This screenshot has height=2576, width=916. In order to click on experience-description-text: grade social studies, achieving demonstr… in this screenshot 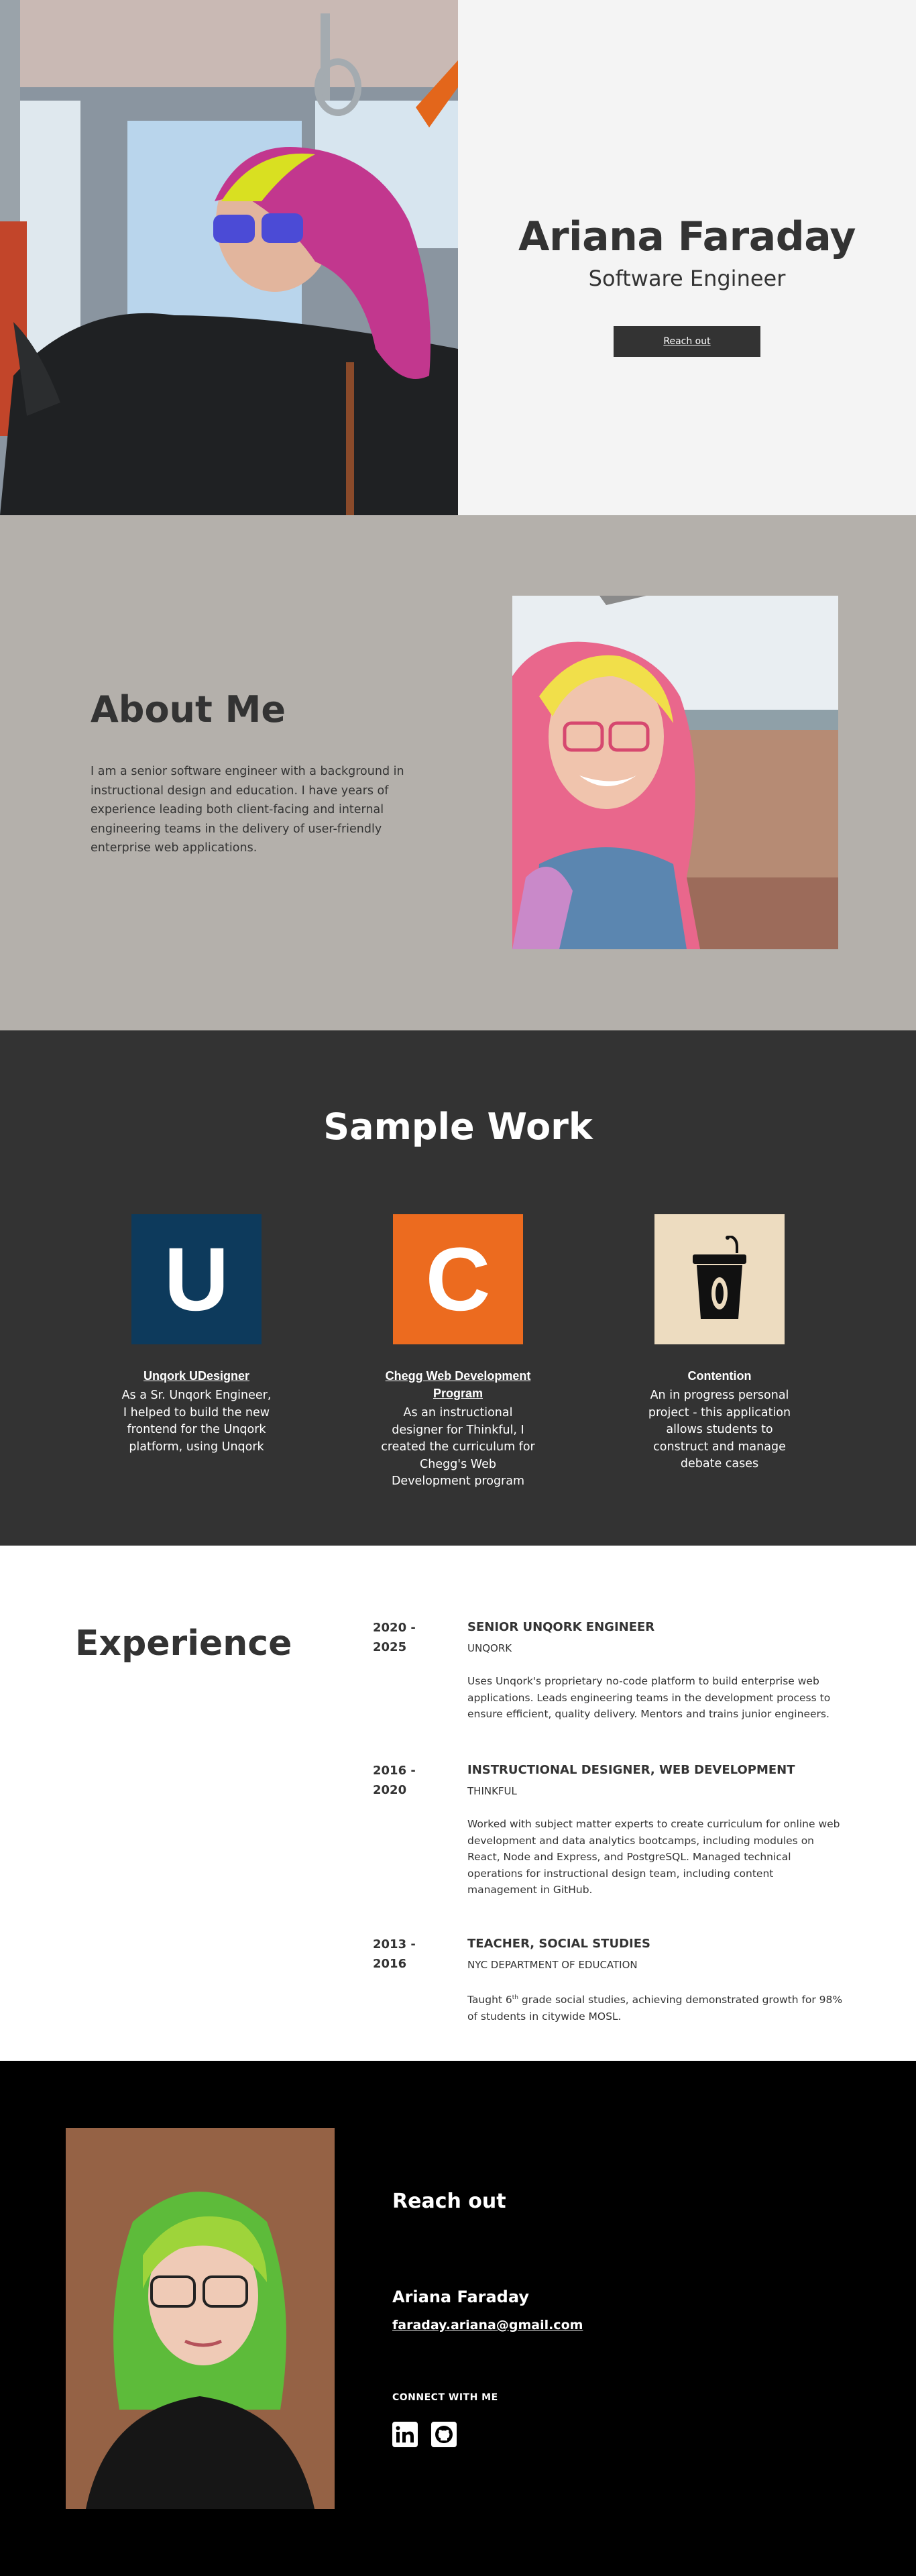, I will do `click(655, 2008)`.